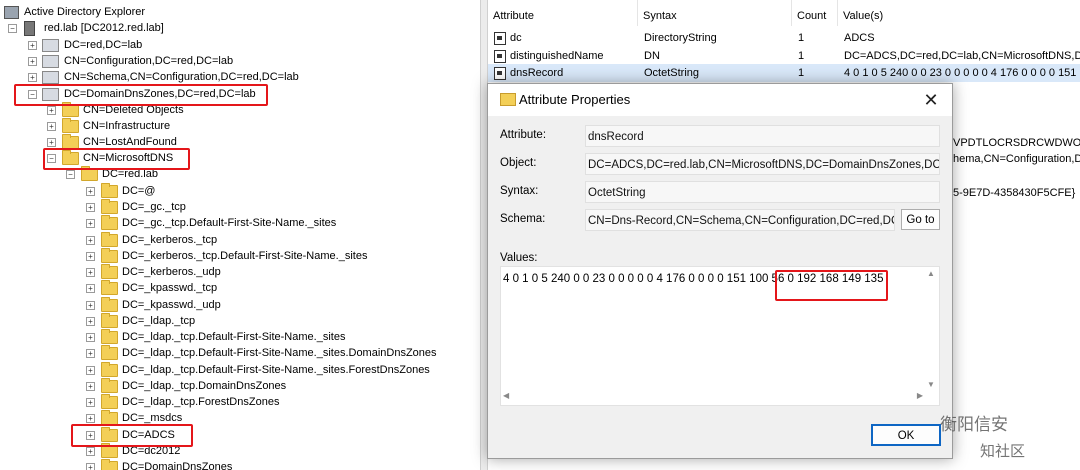 The image size is (1080, 470). Describe the element at coordinates (1016, 159) in the screenshot. I see `peek-text: hema,CN=Configuration,D` at that location.